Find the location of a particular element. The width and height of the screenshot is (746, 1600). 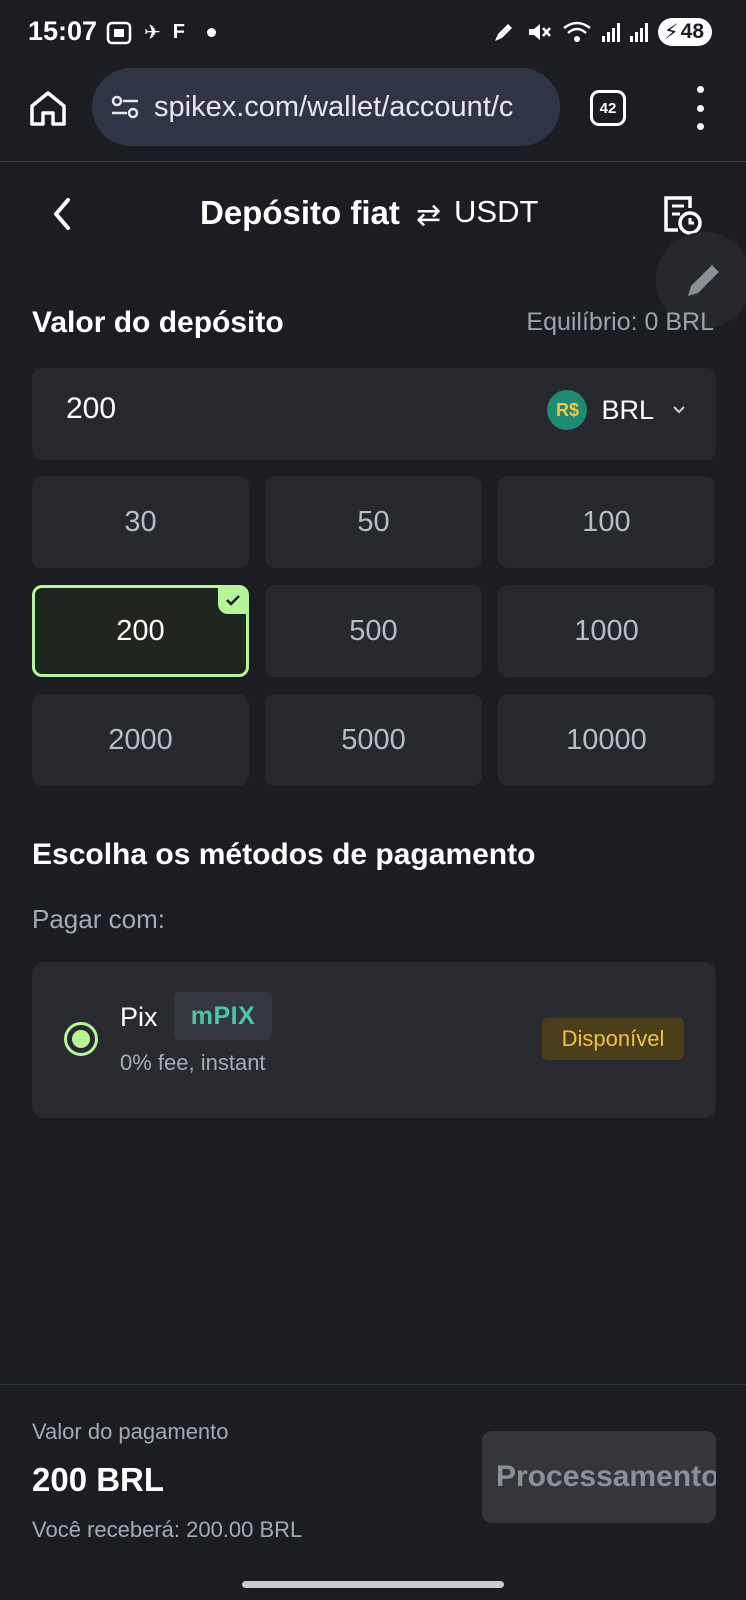

pay-with-label: Pagar com: is located at coordinates (98, 919).